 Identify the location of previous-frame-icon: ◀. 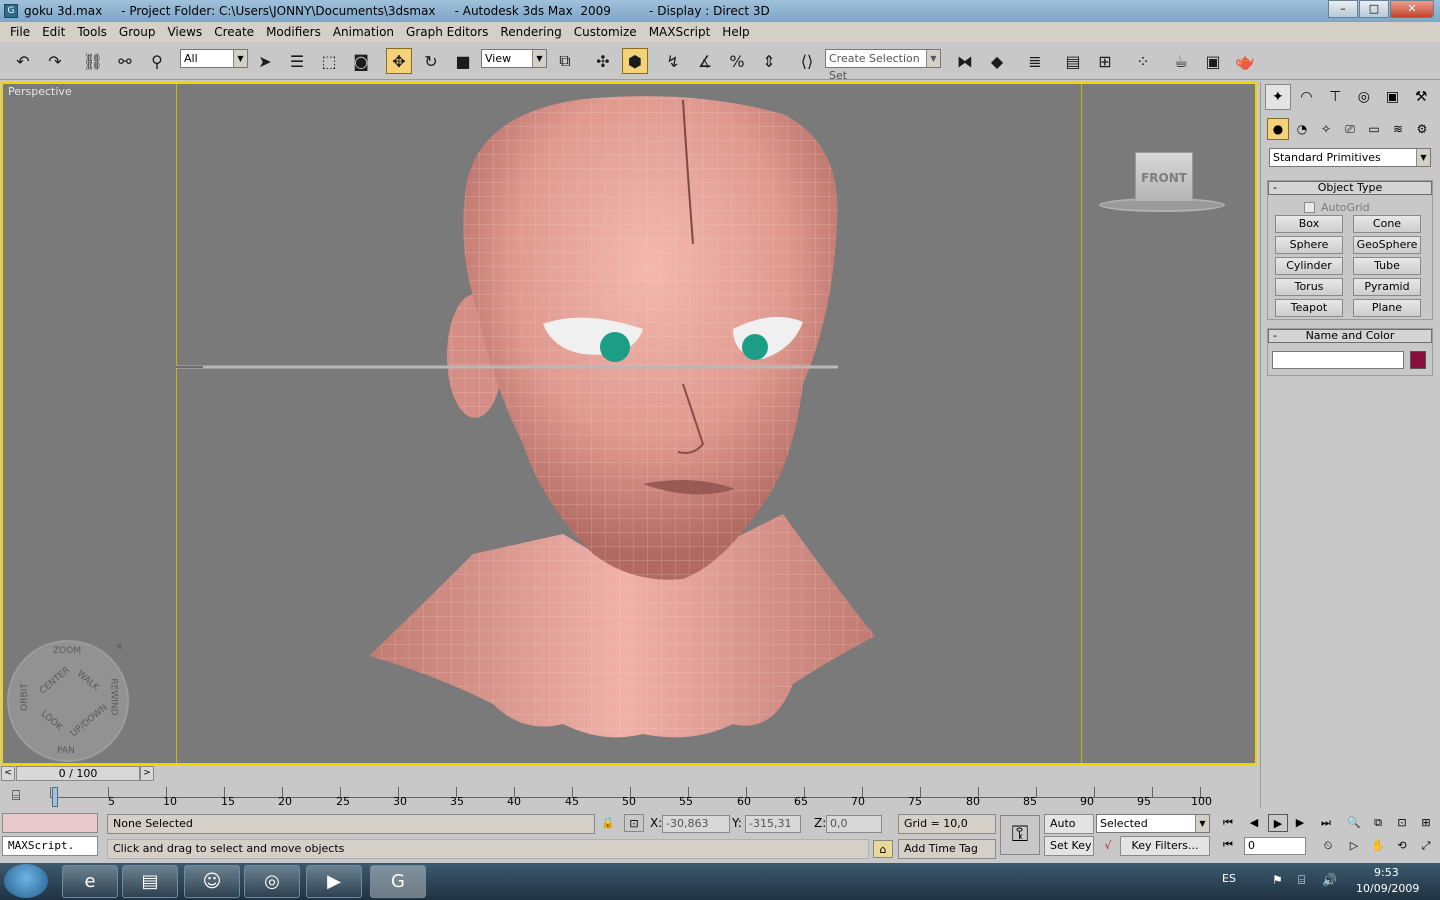
(1254, 823).